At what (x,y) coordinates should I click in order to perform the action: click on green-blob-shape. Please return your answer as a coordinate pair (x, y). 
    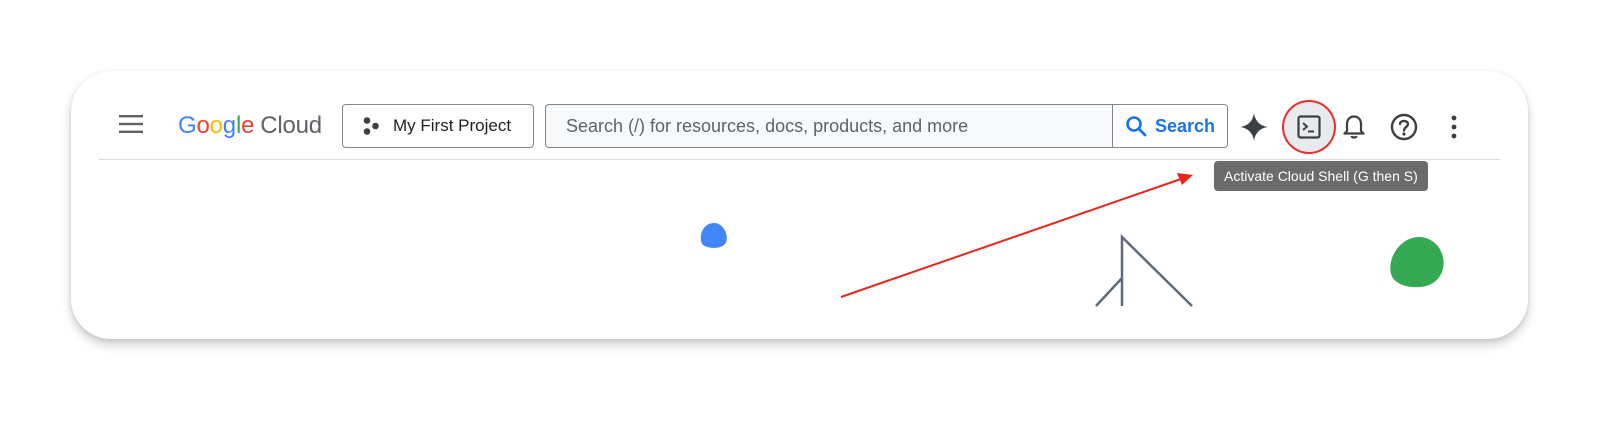
    Looking at the image, I should click on (1417, 262).